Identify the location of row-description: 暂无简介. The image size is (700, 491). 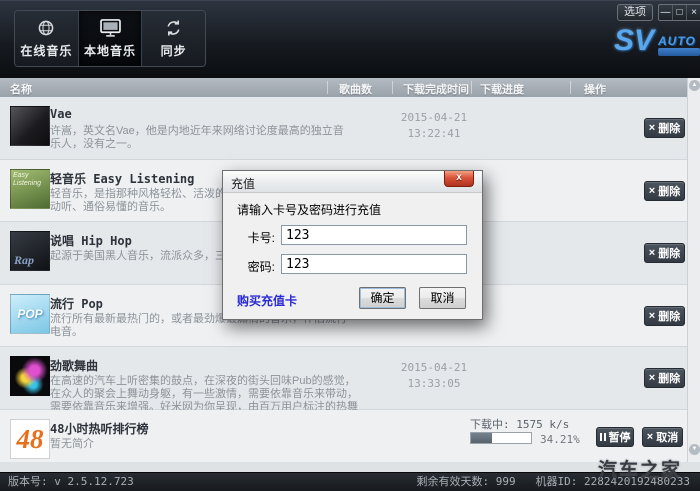
(72, 444).